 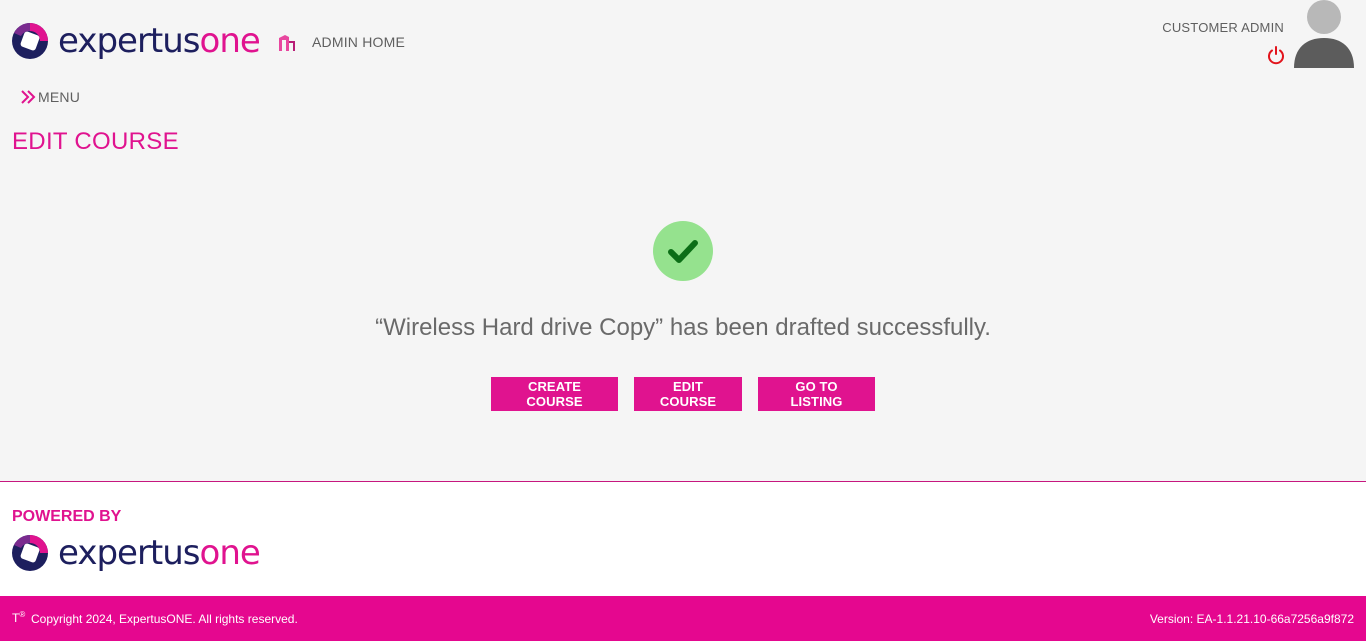 What do you see at coordinates (683, 251) in the screenshot?
I see `check-icon` at bounding box center [683, 251].